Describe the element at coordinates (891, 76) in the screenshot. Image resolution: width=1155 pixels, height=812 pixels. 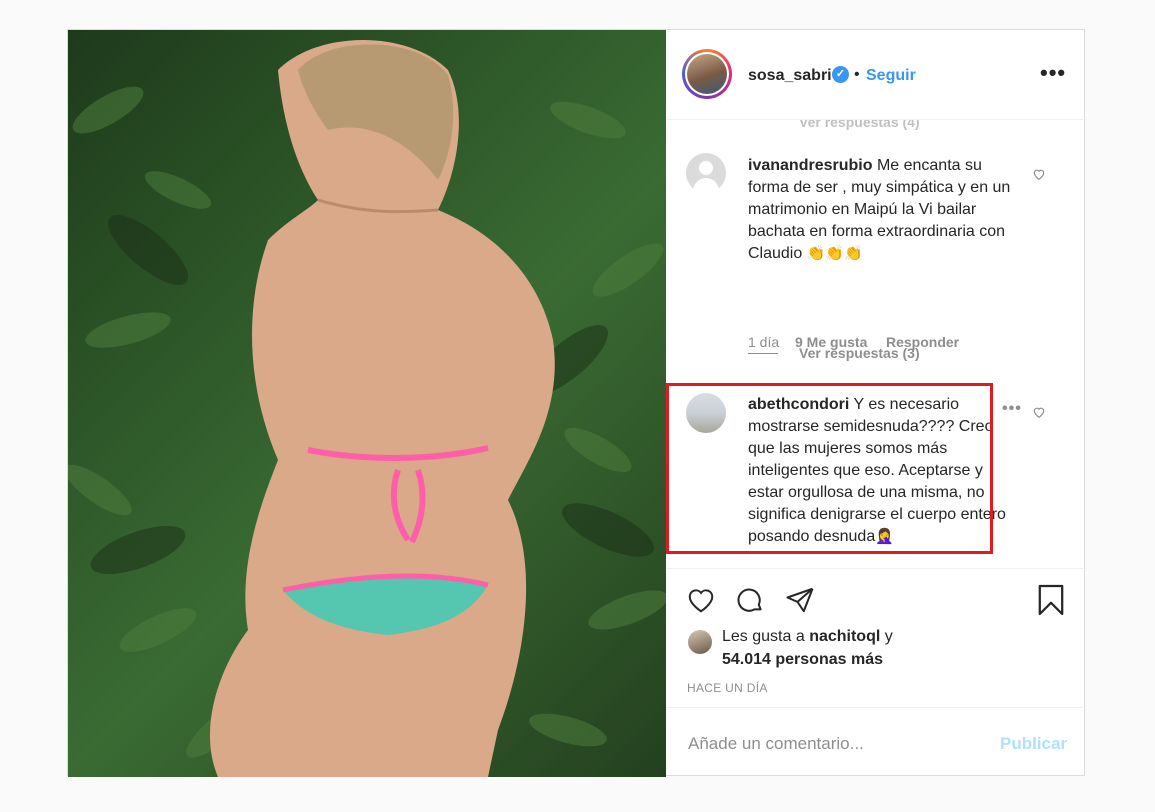
I see `follow-button: Seguir` at that location.